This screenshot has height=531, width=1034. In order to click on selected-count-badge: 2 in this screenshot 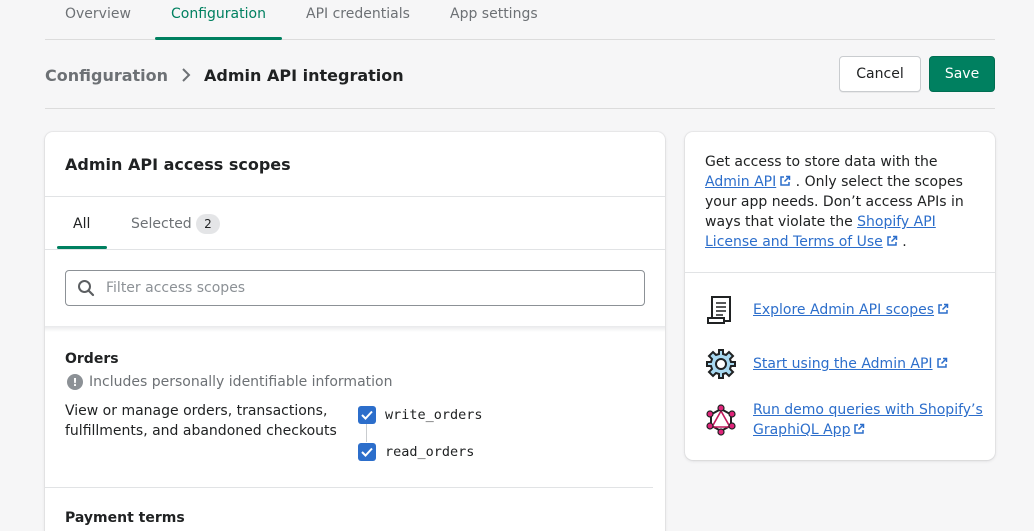, I will do `click(208, 224)`.